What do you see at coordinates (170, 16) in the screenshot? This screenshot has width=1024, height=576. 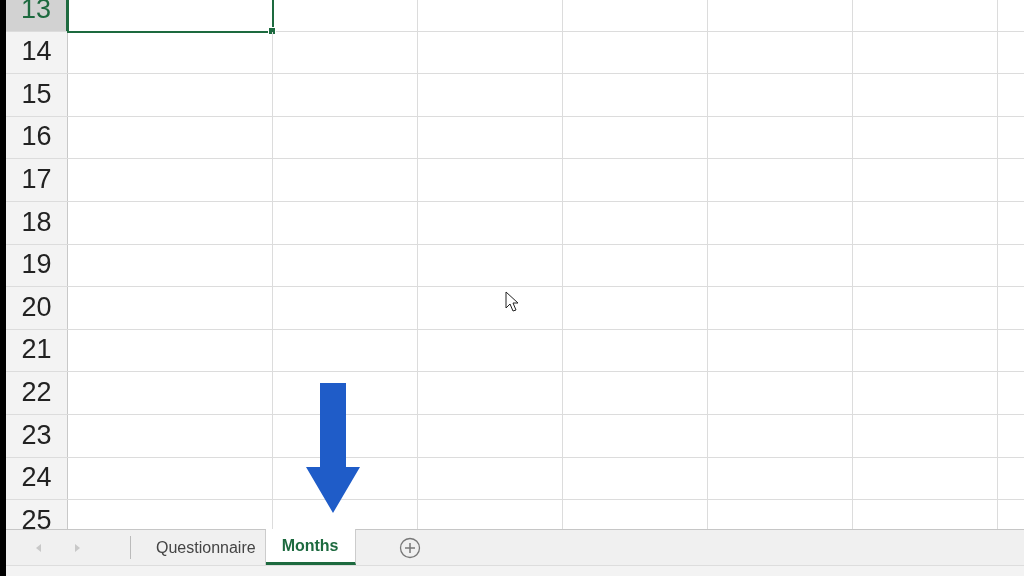 I see `selected-cell` at bounding box center [170, 16].